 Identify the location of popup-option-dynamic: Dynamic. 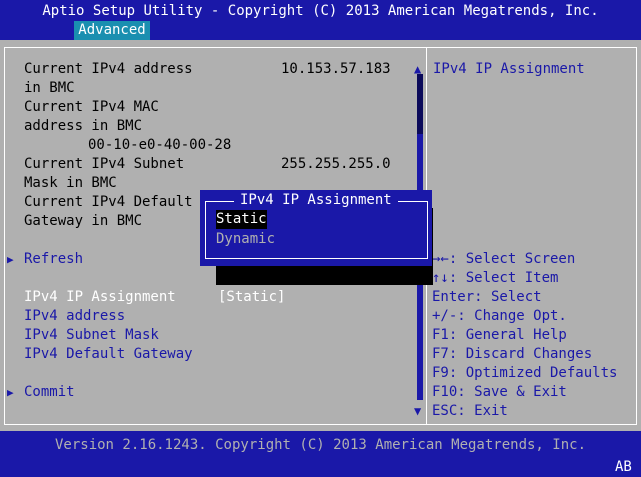
(245, 239).